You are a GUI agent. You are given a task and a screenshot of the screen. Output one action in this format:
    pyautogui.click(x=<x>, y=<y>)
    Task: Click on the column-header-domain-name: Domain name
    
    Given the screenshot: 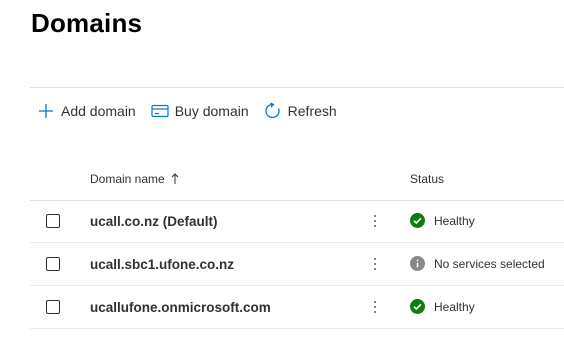 What is the action you would take?
    pyautogui.click(x=134, y=180)
    